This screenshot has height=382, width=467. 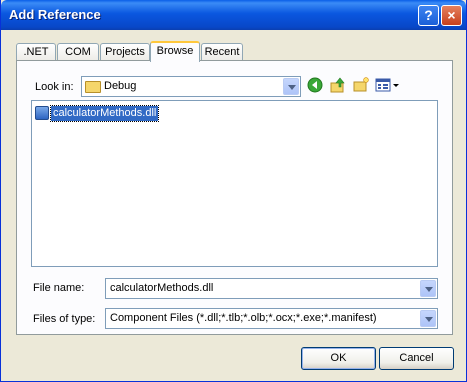 What do you see at coordinates (222, 52) in the screenshot?
I see `tab-recent: Recent` at bounding box center [222, 52].